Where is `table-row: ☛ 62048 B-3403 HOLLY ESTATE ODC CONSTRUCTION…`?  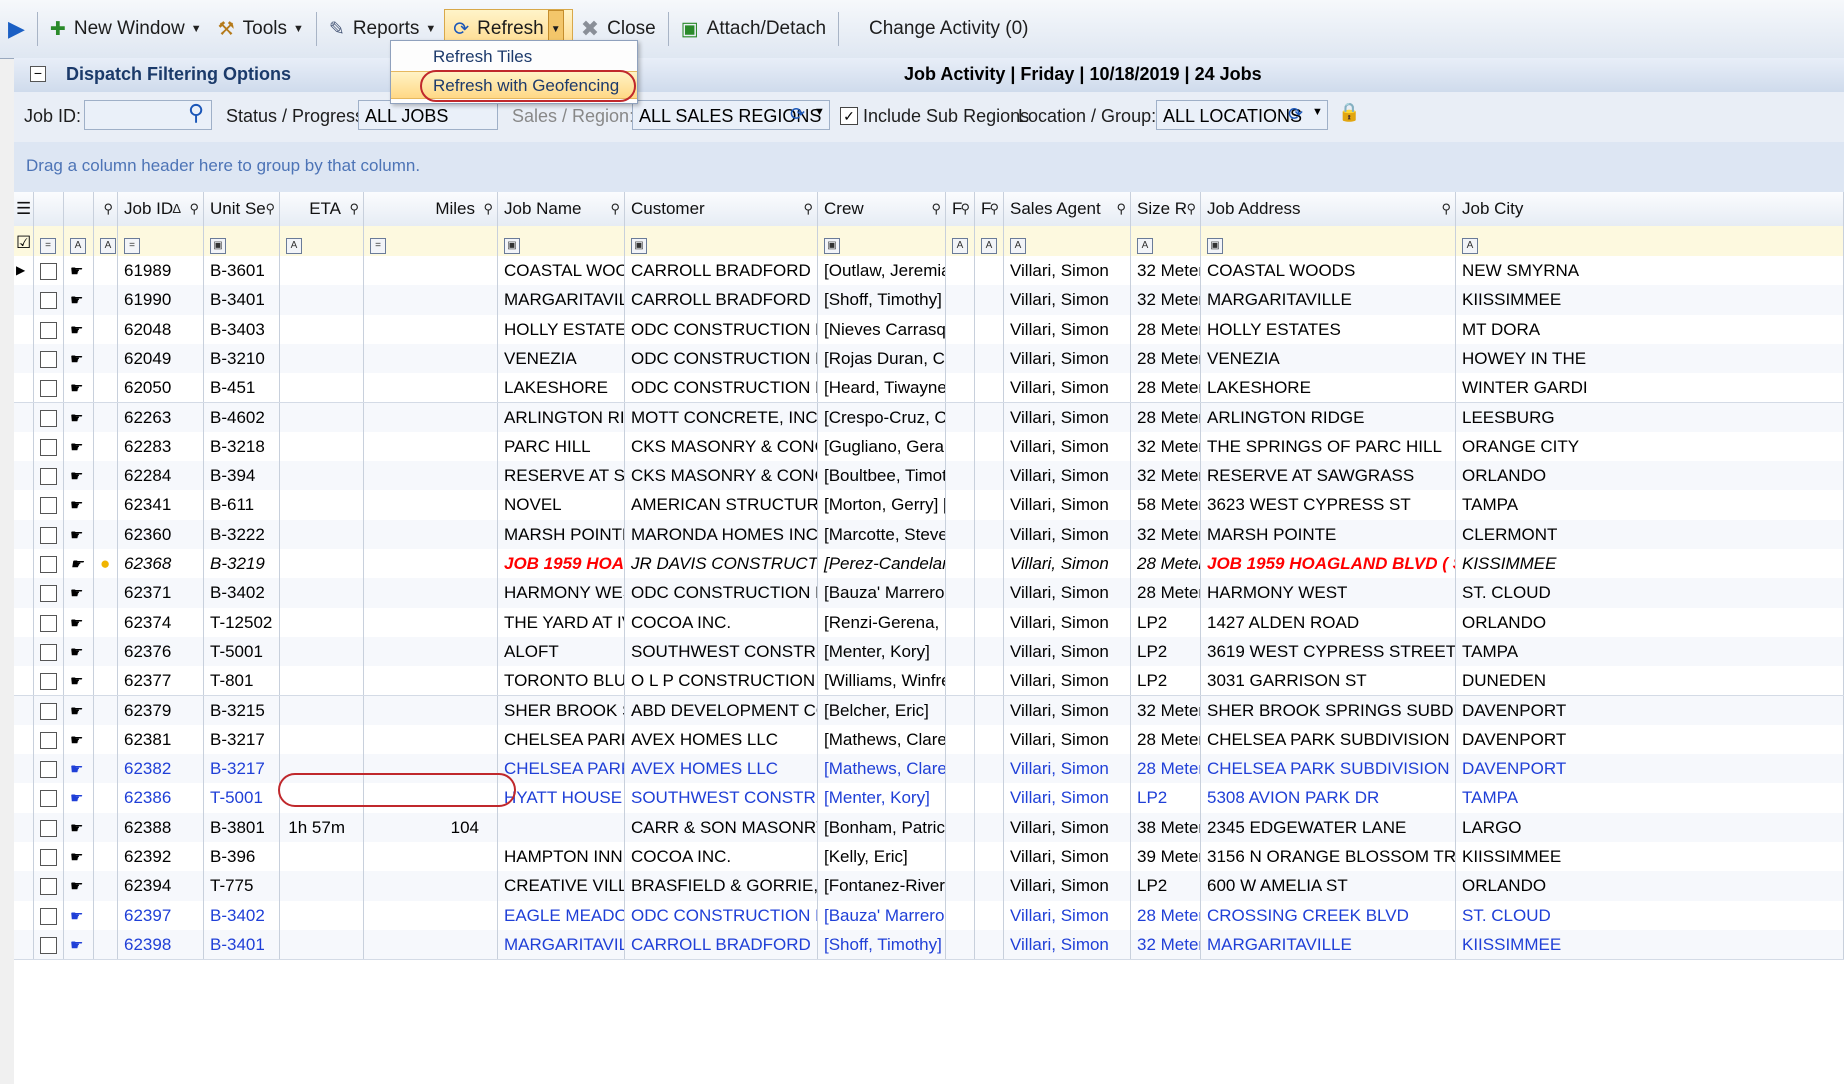
table-row: ☛ 62048 B-3403 HOLLY ESTATE ODC CONSTRUCTION… is located at coordinates (929, 329).